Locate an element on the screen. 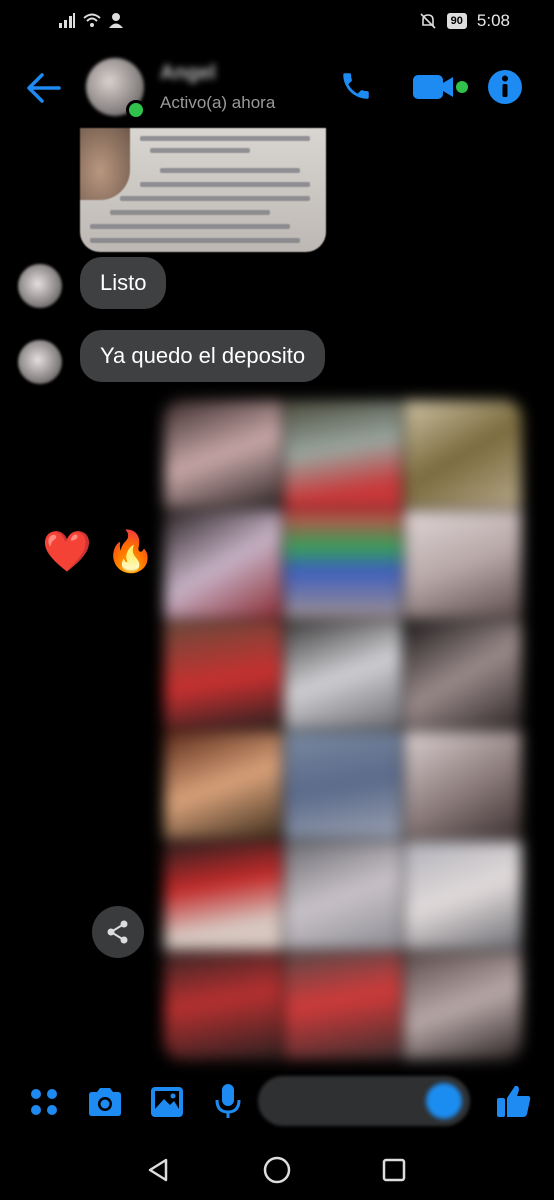 Image resolution: width=554 pixels, height=1200 pixels. online-indicator is located at coordinates (136, 110).